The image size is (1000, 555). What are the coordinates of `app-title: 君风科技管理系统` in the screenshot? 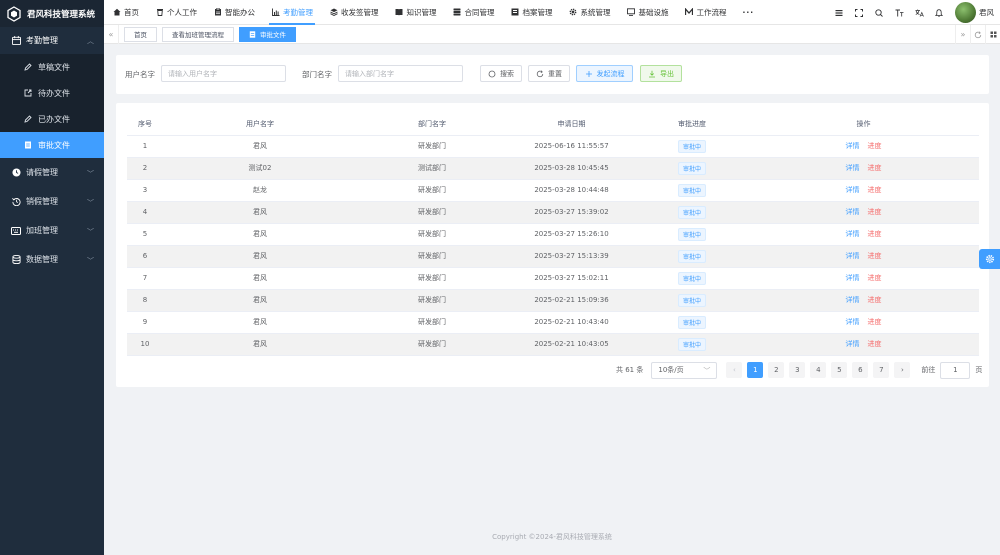 It's located at (61, 14).